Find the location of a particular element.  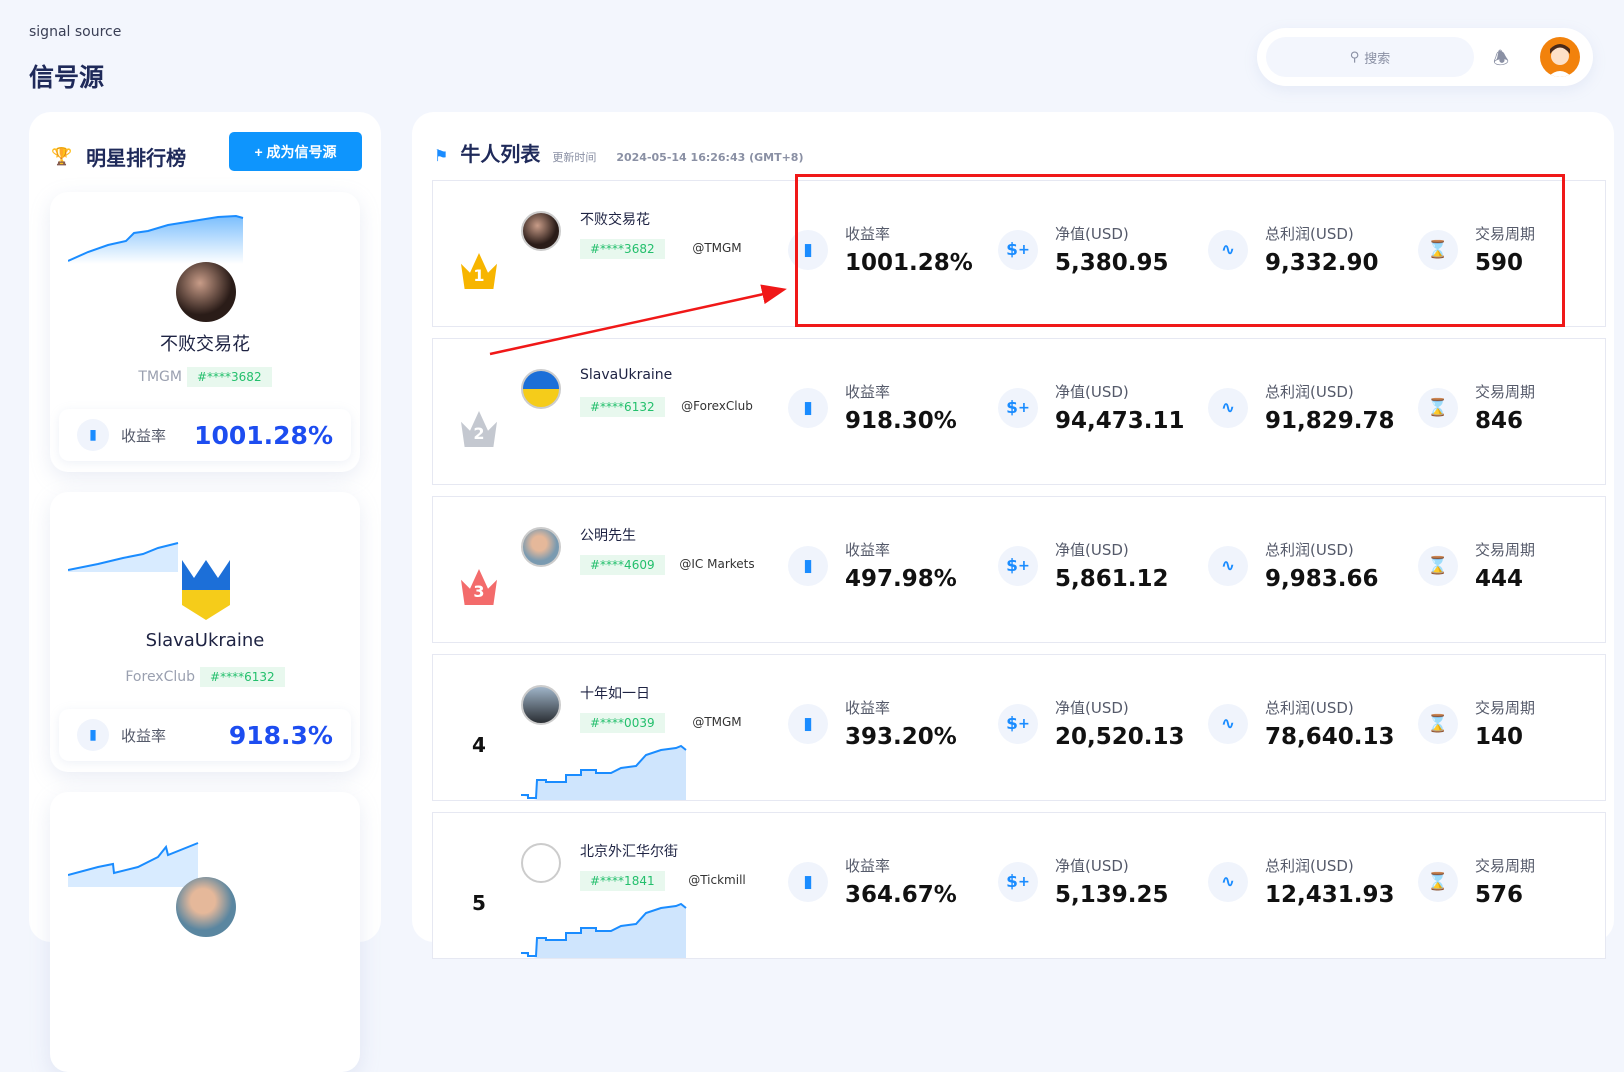

stat-return: ▮ 收益率 918.30% is located at coordinates (872, 407).